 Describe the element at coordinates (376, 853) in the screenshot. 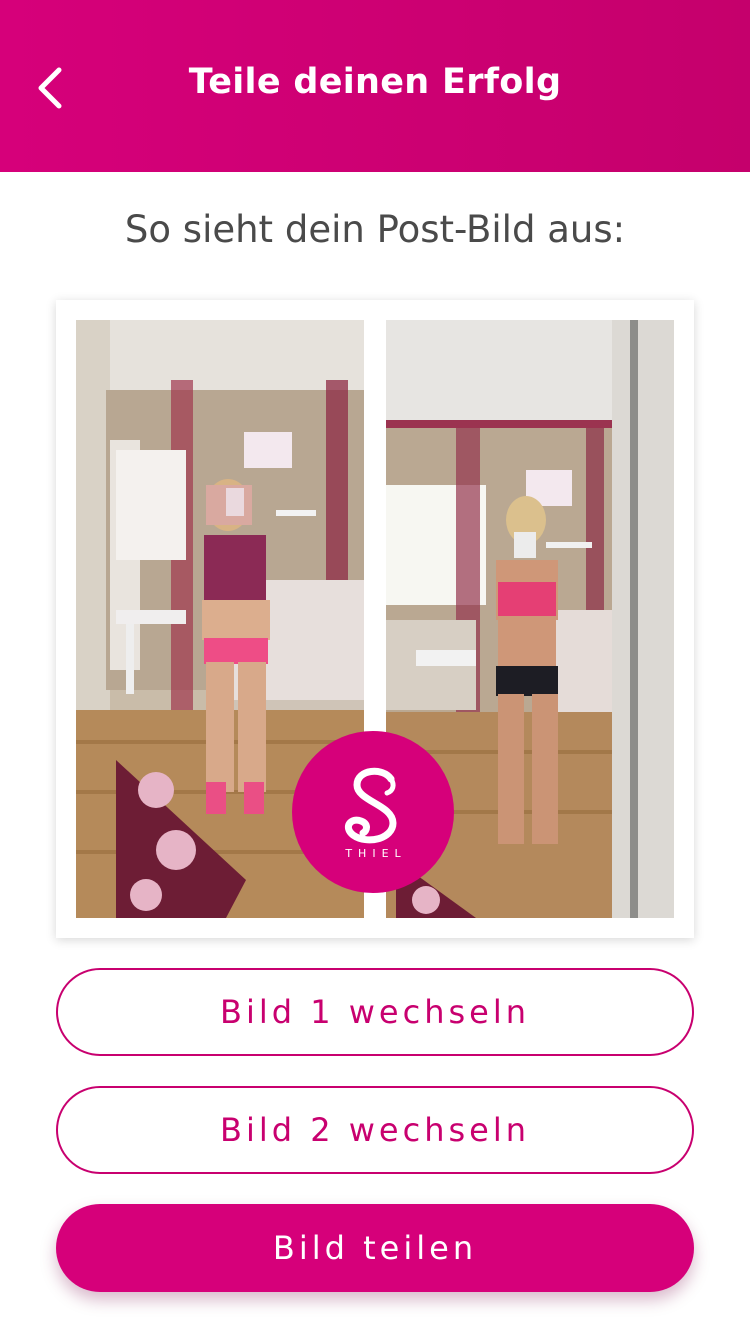

I see `brand-name: THIEL` at that location.